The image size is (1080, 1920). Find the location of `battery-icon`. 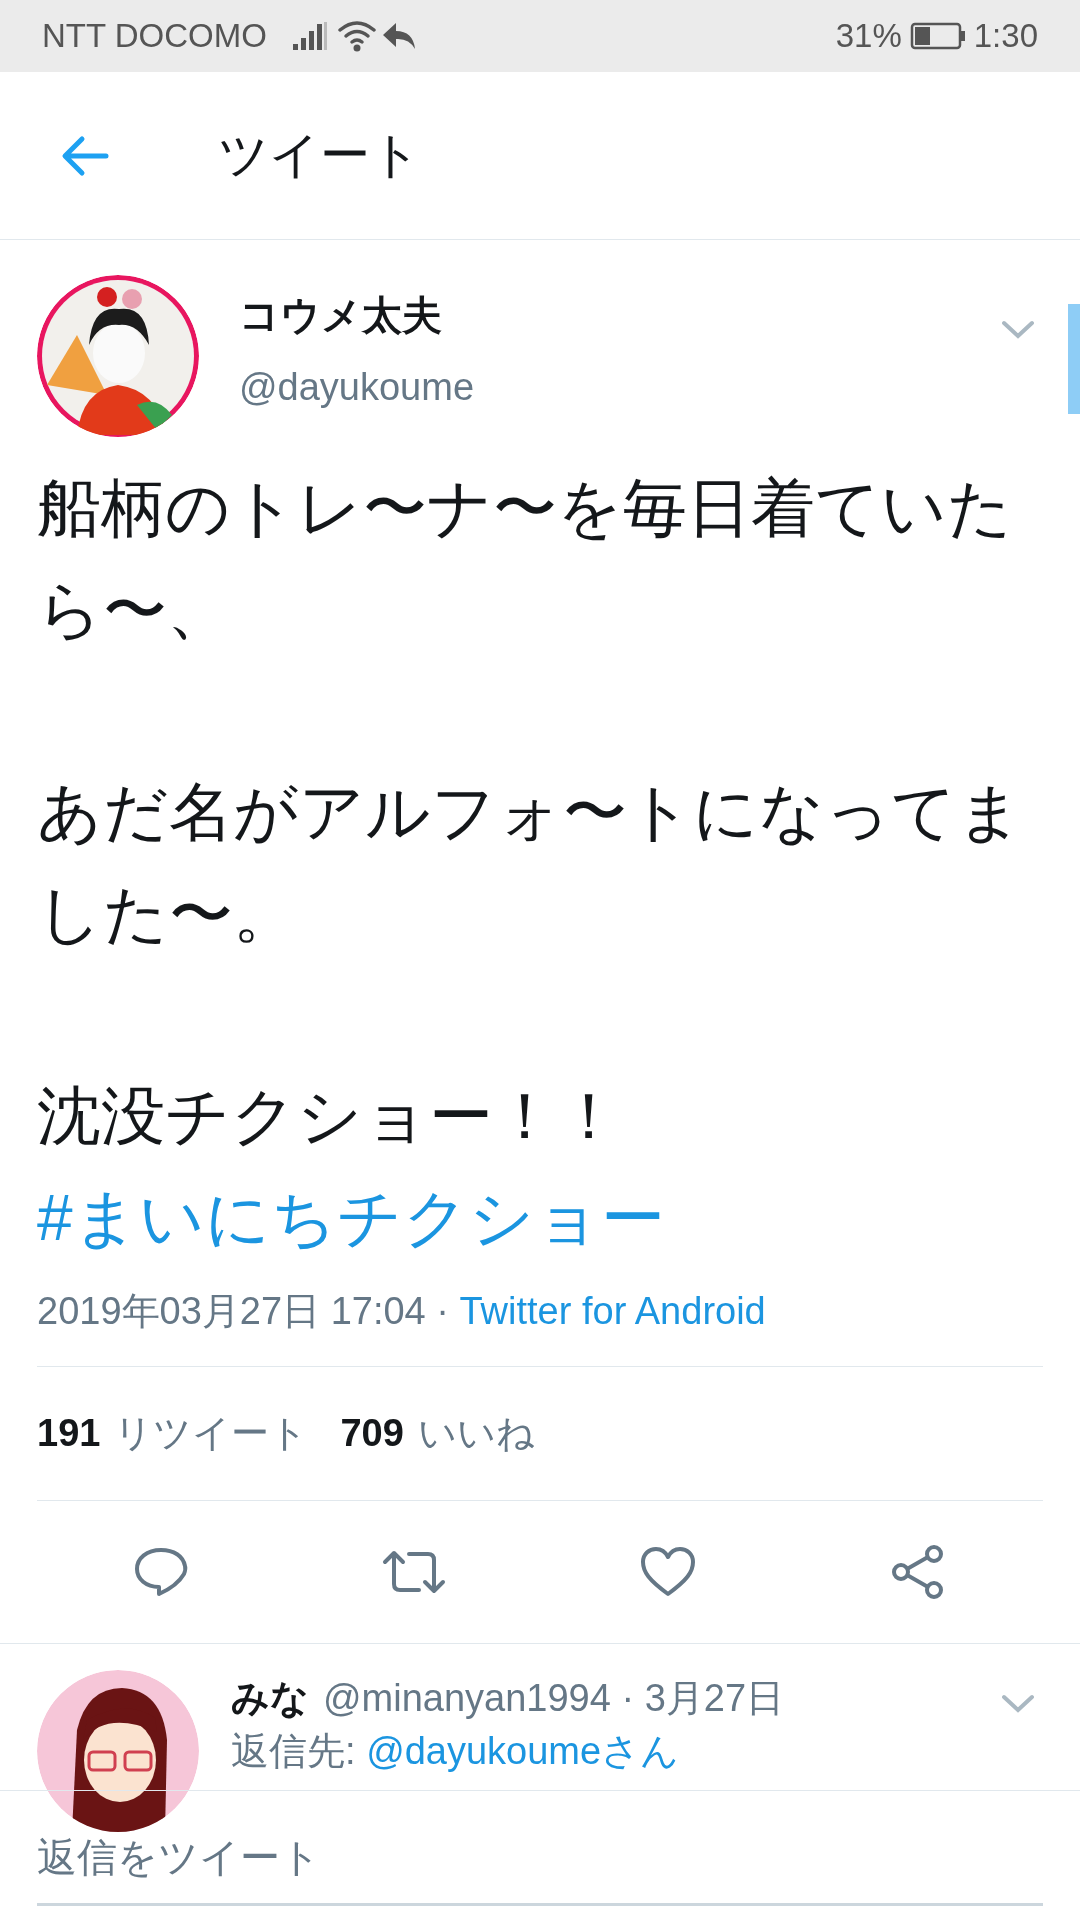

battery-icon is located at coordinates (937, 36).